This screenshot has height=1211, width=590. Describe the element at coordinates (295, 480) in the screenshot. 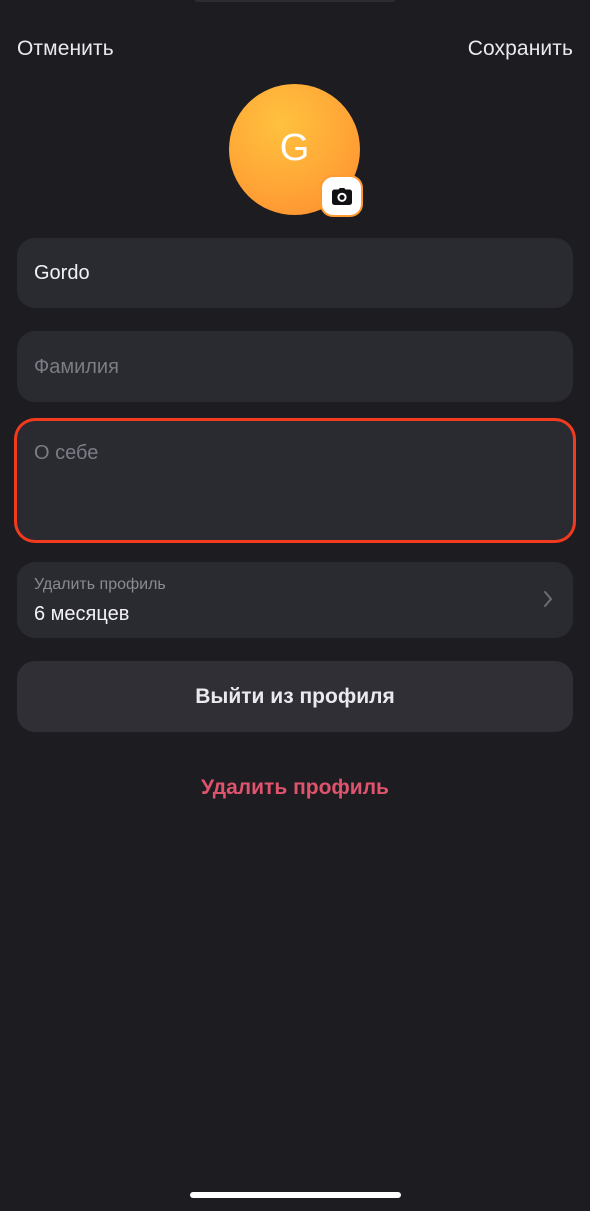

I see `about-field: О себе` at that location.